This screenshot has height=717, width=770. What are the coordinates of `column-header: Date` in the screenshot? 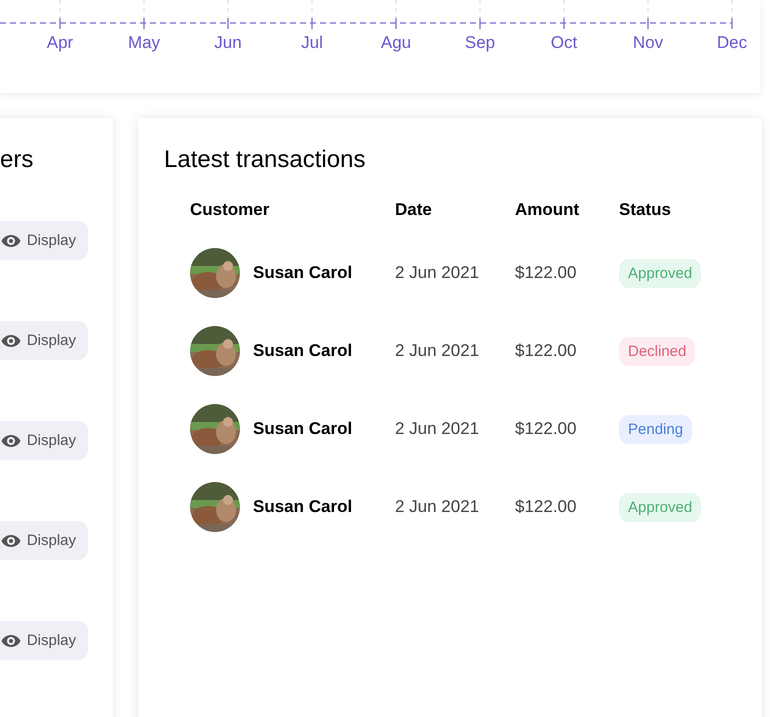 It's located at (455, 217).